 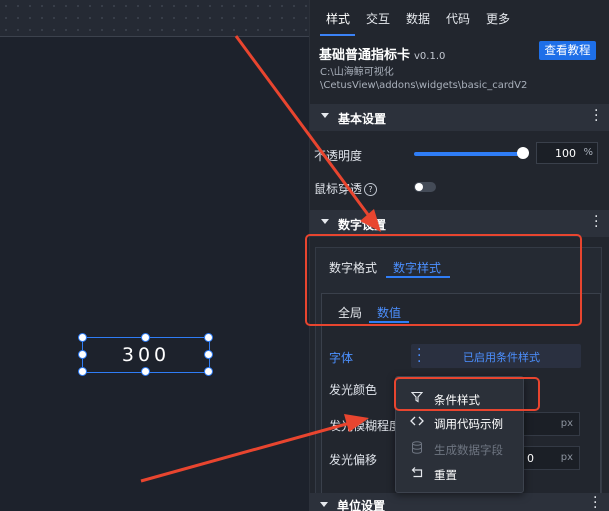 What do you see at coordinates (417, 448) in the screenshot?
I see `database-icon` at bounding box center [417, 448].